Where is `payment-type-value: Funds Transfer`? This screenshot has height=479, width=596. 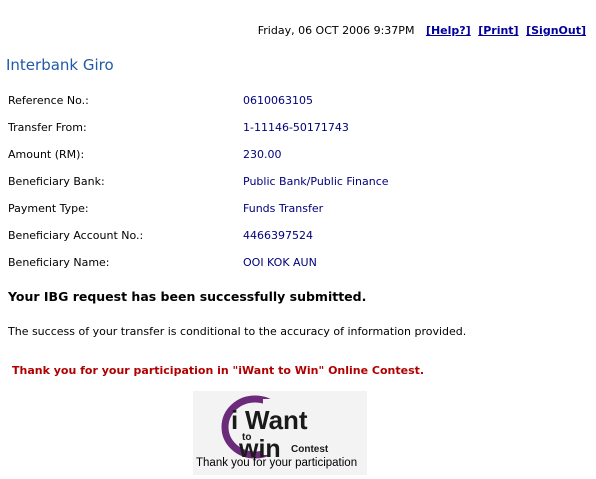 payment-type-value: Funds Transfer is located at coordinates (283, 208).